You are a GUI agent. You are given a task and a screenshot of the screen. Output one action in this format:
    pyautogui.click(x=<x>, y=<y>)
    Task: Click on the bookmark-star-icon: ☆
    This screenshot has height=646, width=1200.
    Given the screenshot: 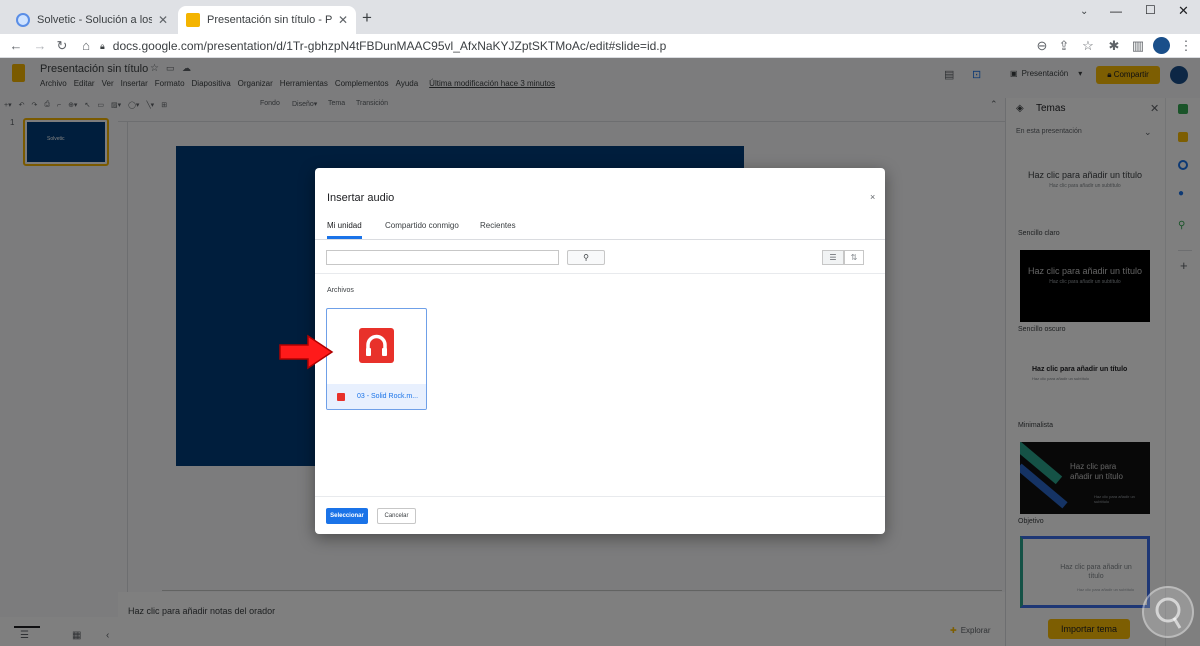 What is the action you would take?
    pyautogui.click(x=1088, y=46)
    